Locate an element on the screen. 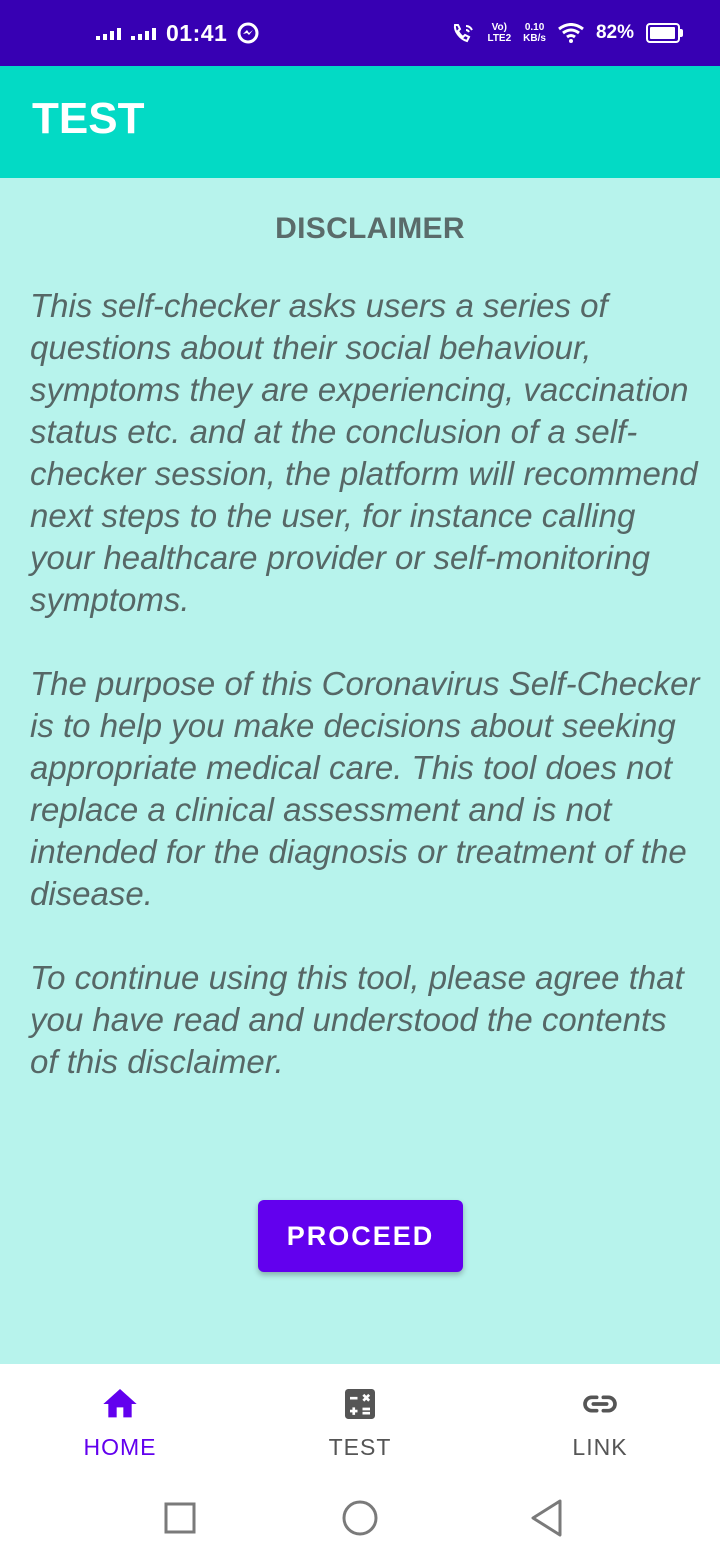 The width and height of the screenshot is (720, 1560). nav-label-test: TEST is located at coordinates (360, 1447).